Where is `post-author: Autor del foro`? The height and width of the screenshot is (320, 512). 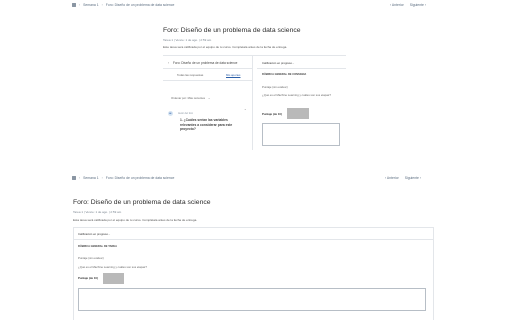
post-author: Autor del foro is located at coordinates (186, 113).